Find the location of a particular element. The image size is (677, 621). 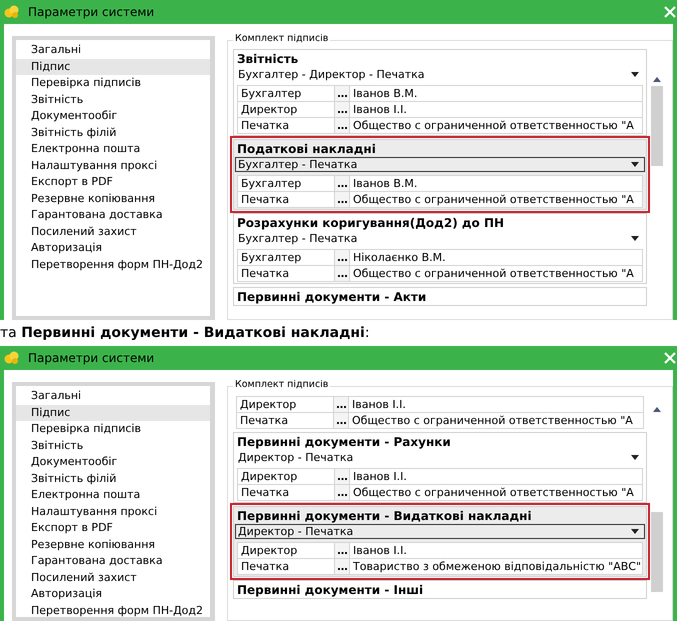

signature-set-dropdown: Бухгалтер - Директор - Печатка is located at coordinates (440, 74).